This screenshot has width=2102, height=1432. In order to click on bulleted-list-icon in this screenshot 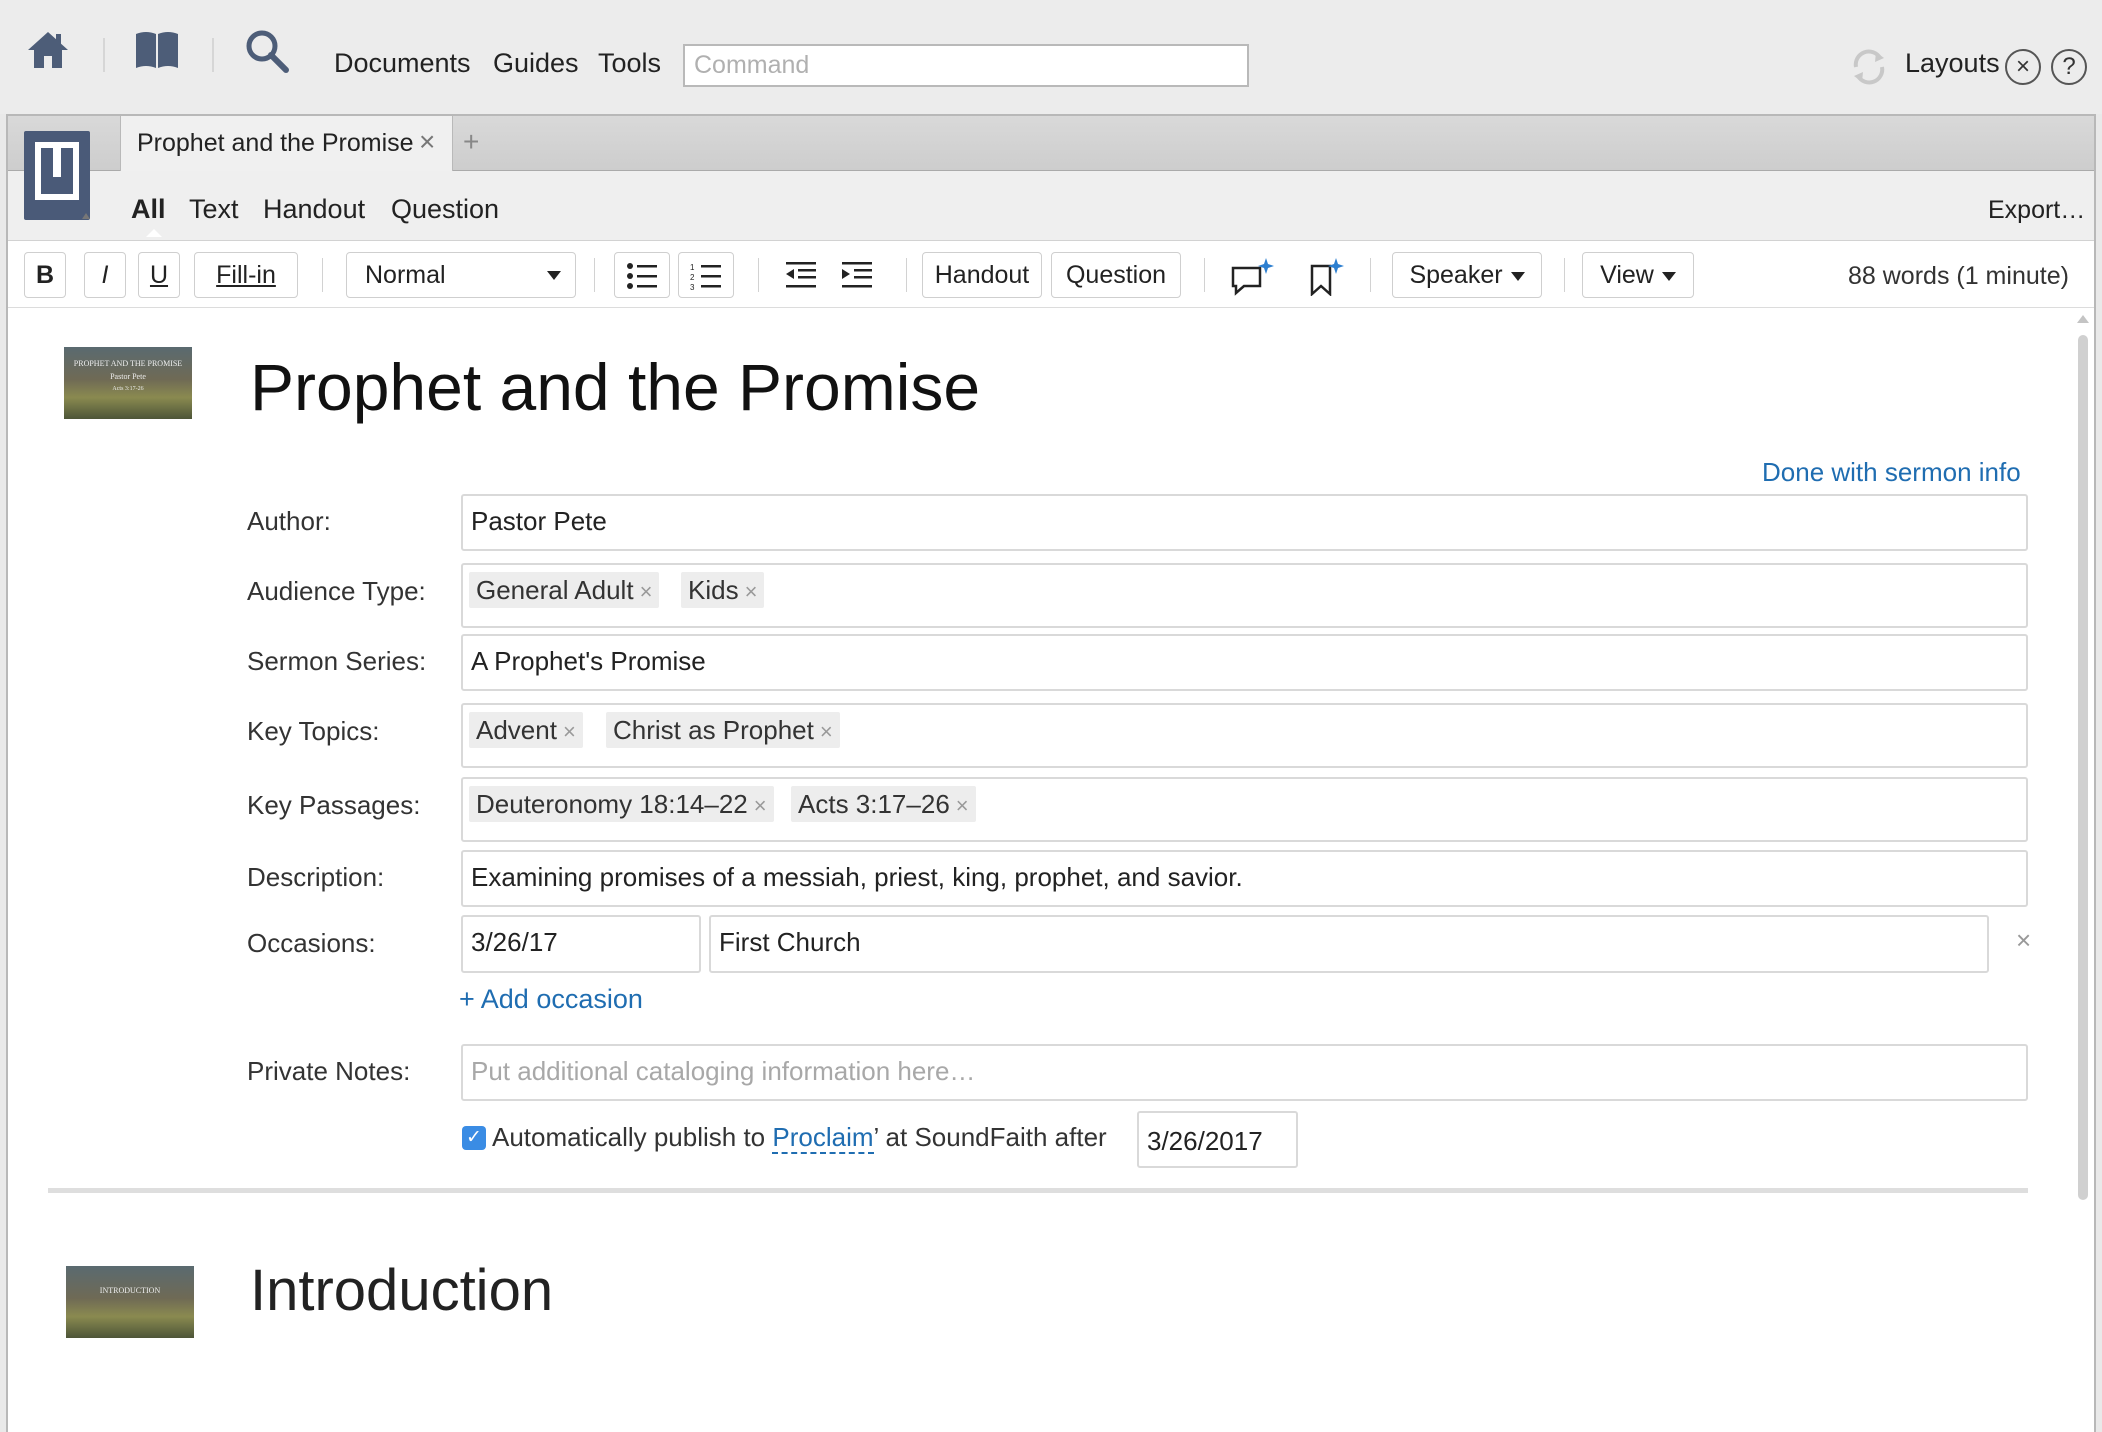, I will do `click(642, 276)`.